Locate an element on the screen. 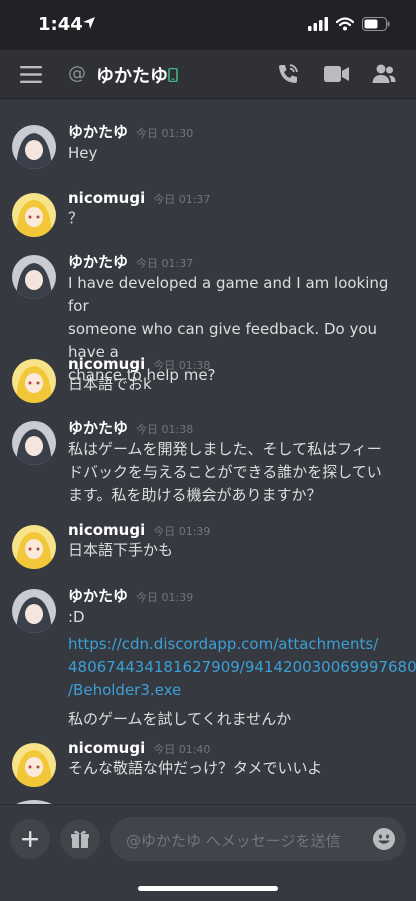 Image resolution: width=416 pixels, height=901 pixels. message-text: ドバックを与えることができる誰かを探してい is located at coordinates (225, 472).